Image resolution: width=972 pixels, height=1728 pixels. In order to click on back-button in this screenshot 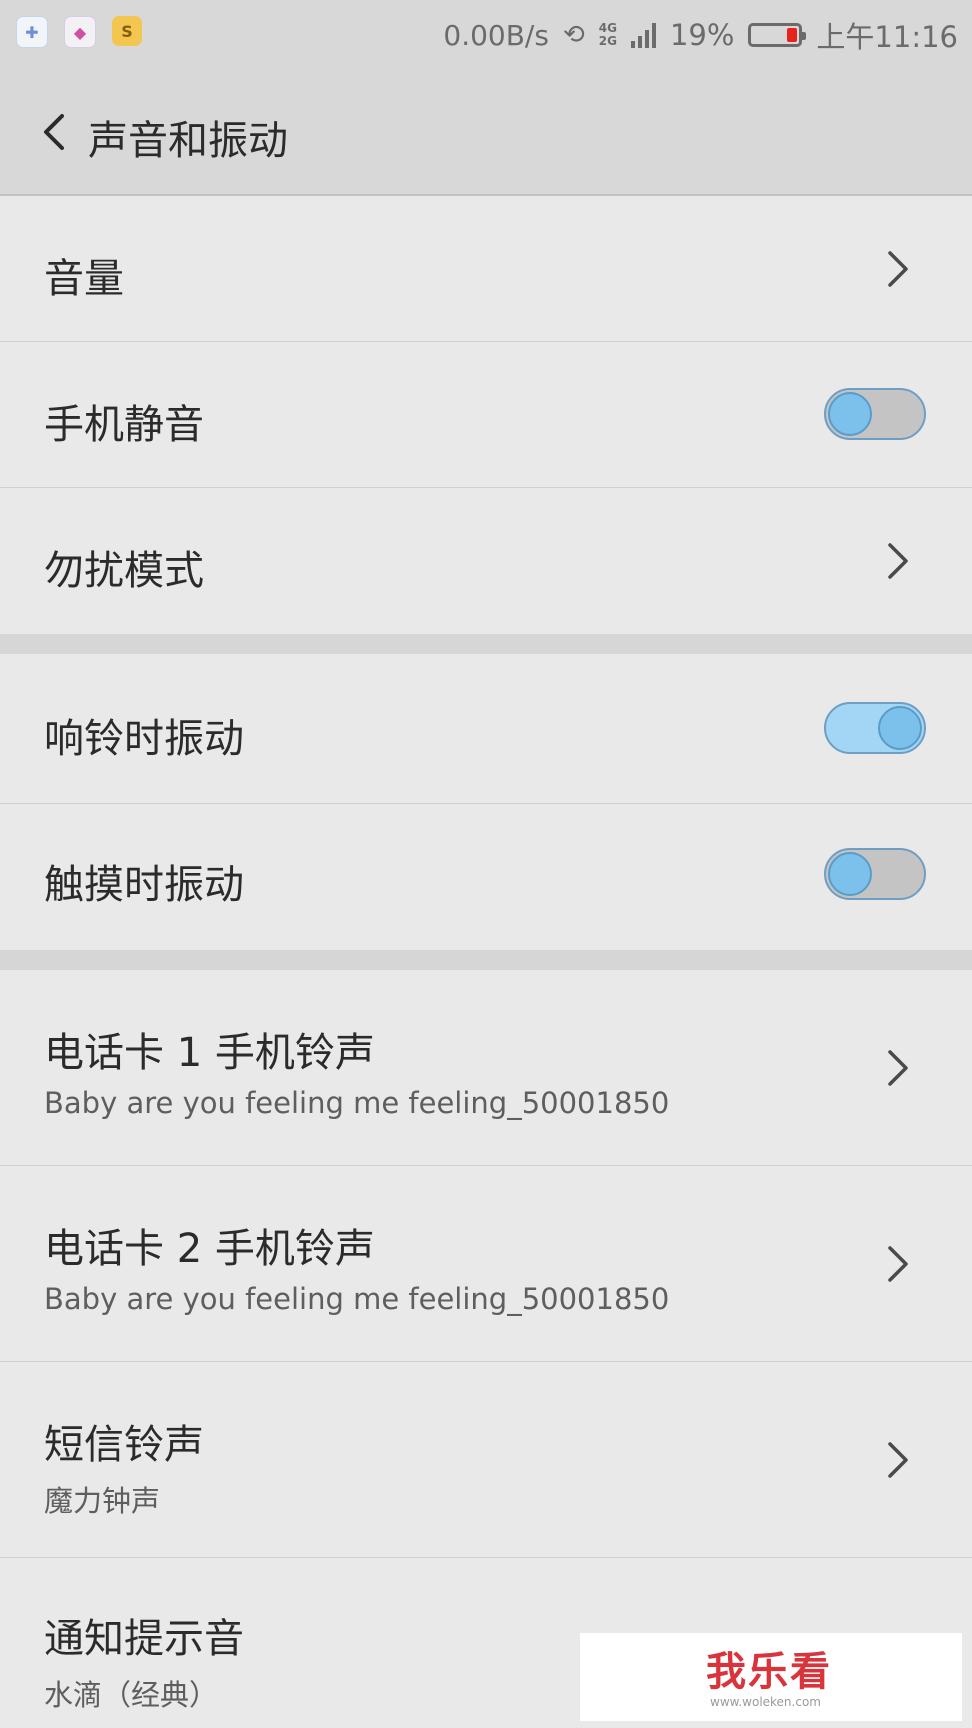, I will do `click(54, 132)`.